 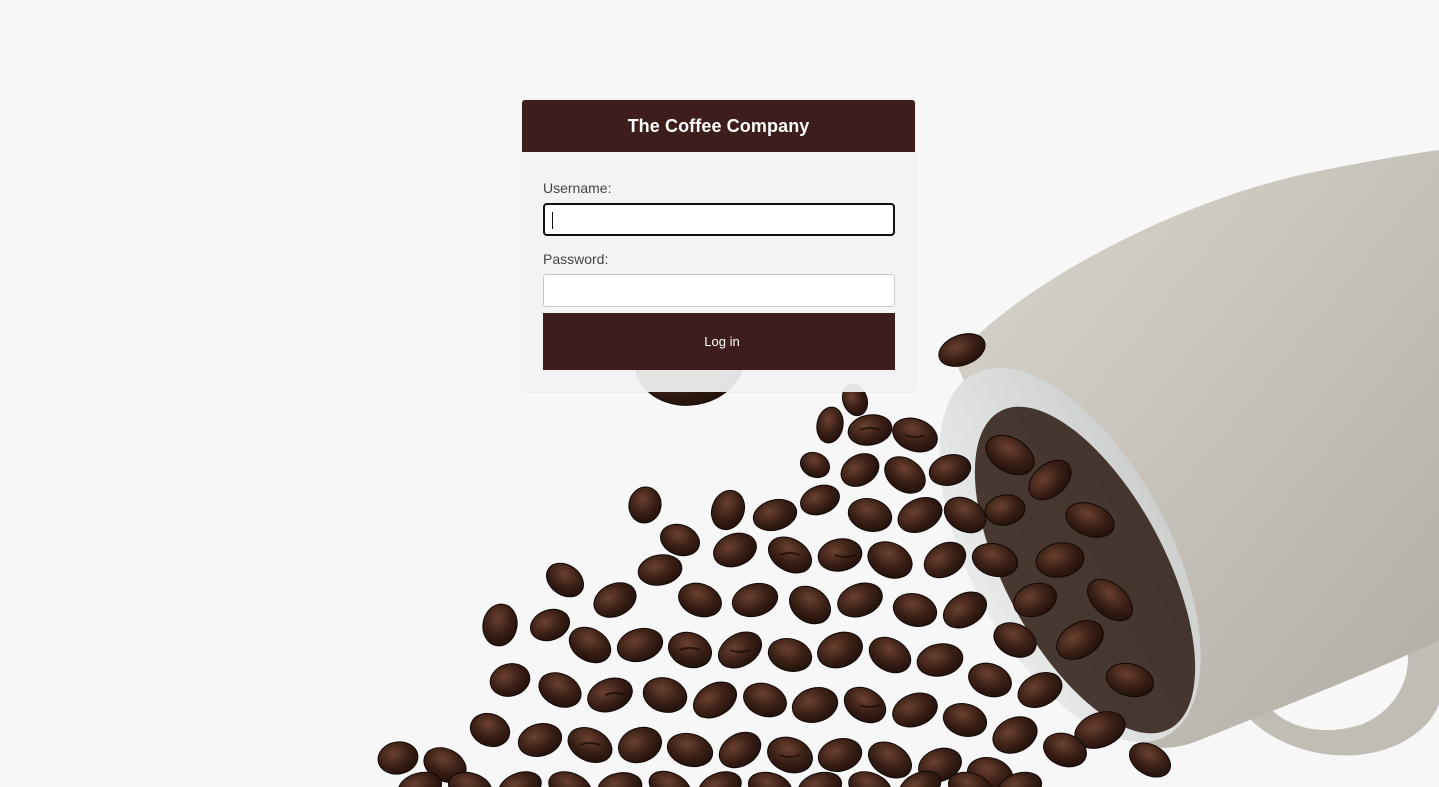 I want to click on username-group: Username:, so click(x=719, y=208).